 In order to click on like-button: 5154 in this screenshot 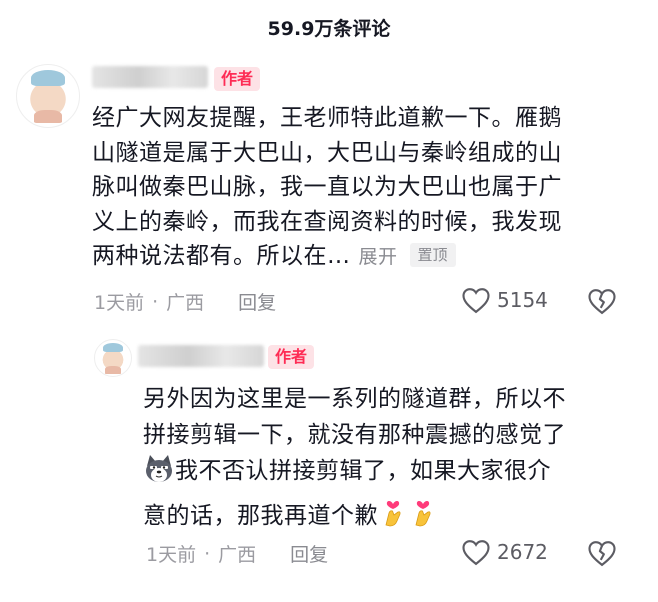, I will do `click(504, 300)`.